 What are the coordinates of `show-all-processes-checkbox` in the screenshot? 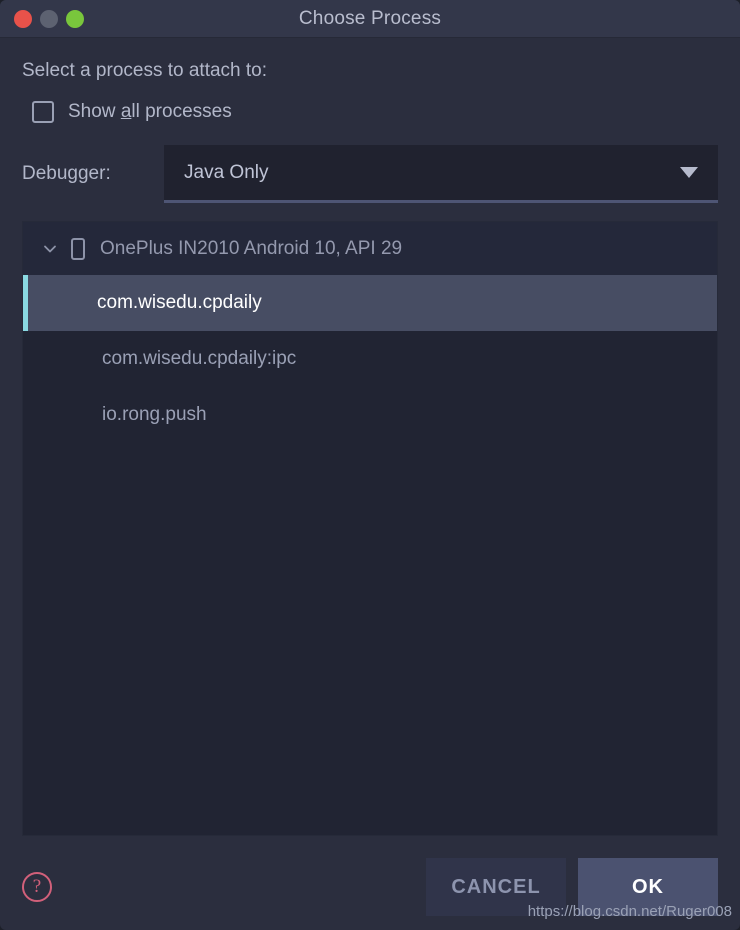 It's located at (43, 112).